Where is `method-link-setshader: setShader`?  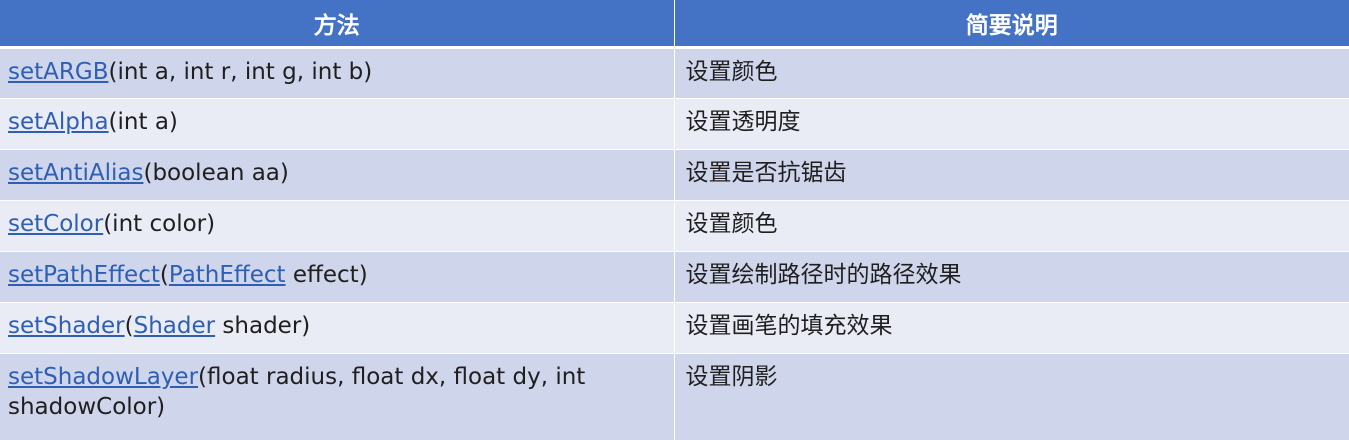
method-link-setshader: setShader is located at coordinates (66, 326).